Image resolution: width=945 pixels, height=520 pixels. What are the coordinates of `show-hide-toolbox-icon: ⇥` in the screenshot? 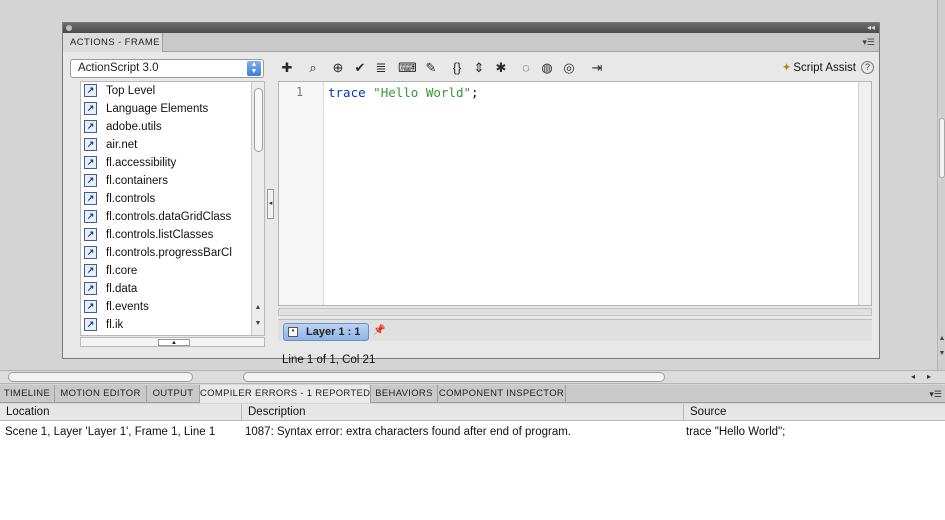 It's located at (597, 68).